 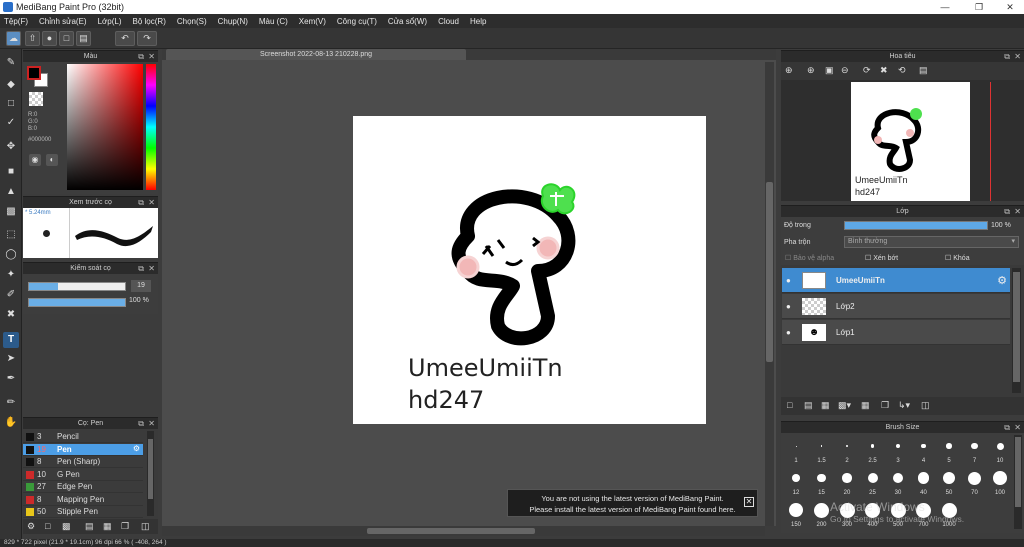 I want to click on layer-row: ● ☻ Lớp1, so click(x=896, y=332).